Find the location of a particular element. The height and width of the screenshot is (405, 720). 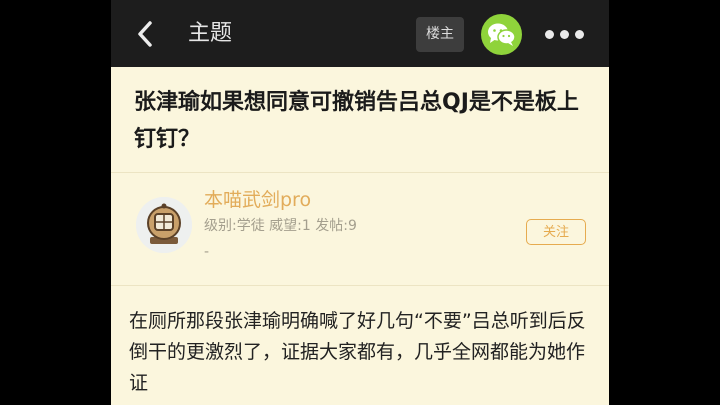

post-title: 张津瑜如果想同意可撤销告吕总QJ是不是板上钉钉？ is located at coordinates (356, 121).